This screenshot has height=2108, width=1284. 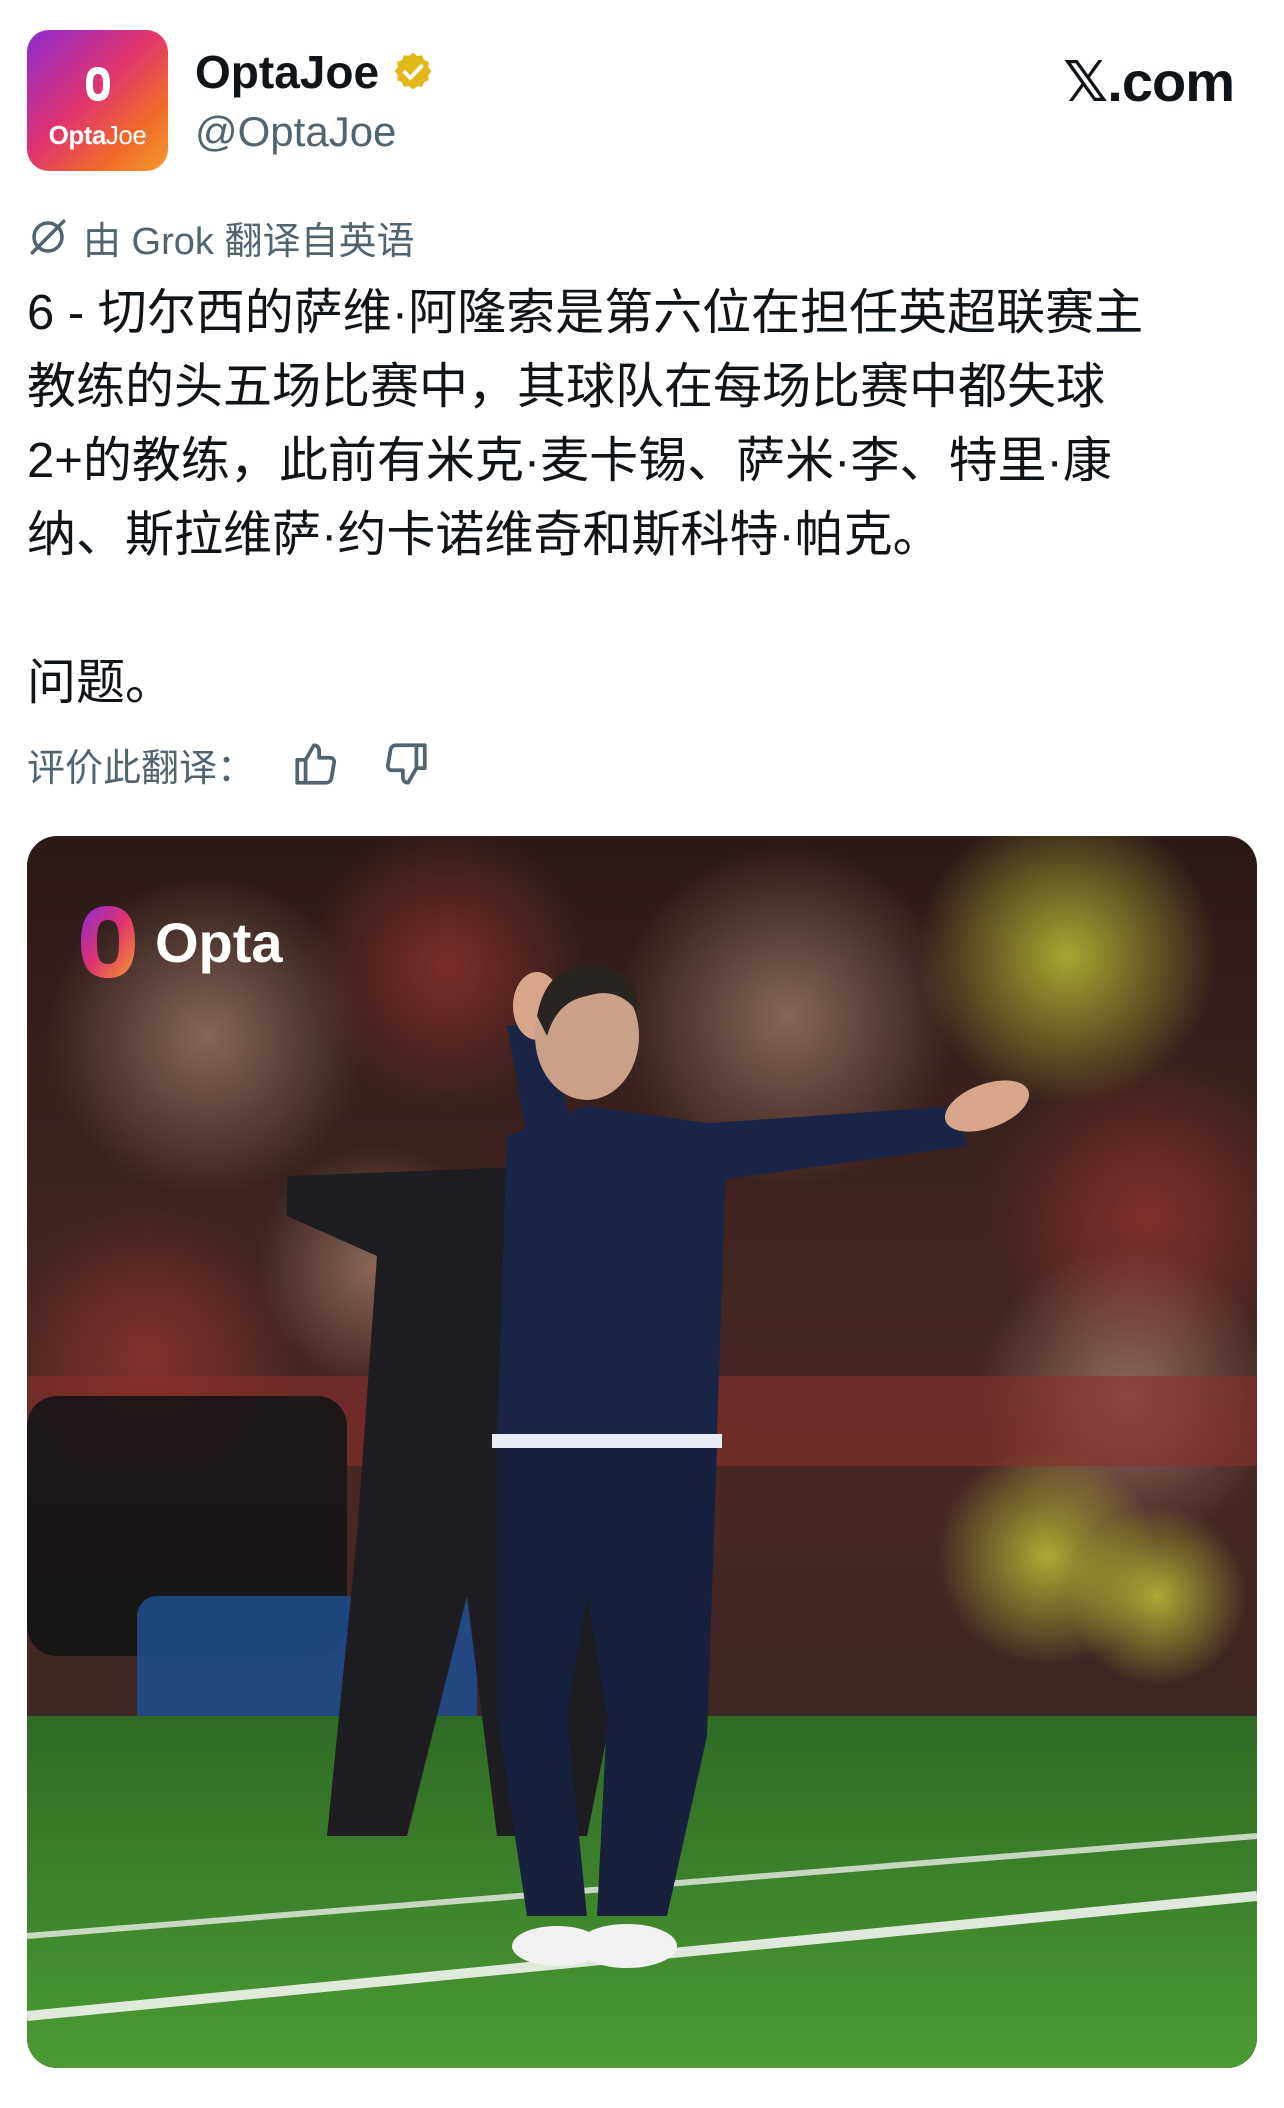 I want to click on x-com-logo: 𝕏.com, so click(x=1149, y=81).